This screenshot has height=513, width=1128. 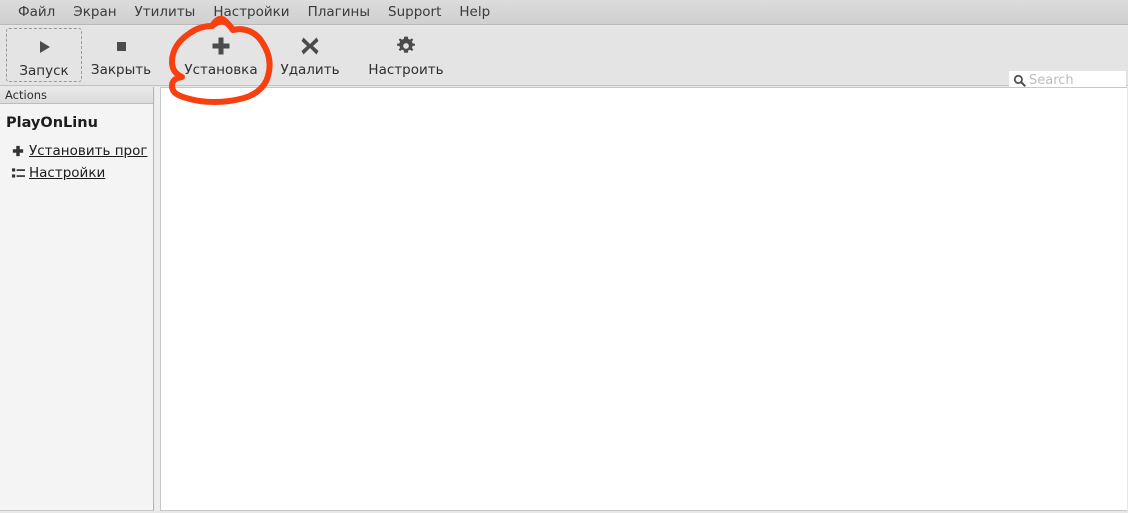 I want to click on sidebar-item-settings: Настройки, so click(x=76, y=173).